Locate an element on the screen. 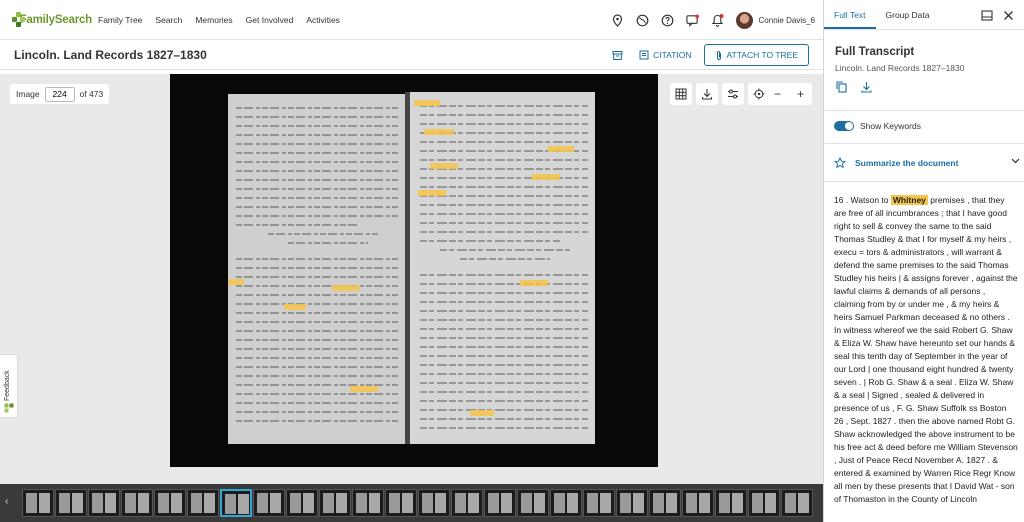  sliders-icon is located at coordinates (733, 94).